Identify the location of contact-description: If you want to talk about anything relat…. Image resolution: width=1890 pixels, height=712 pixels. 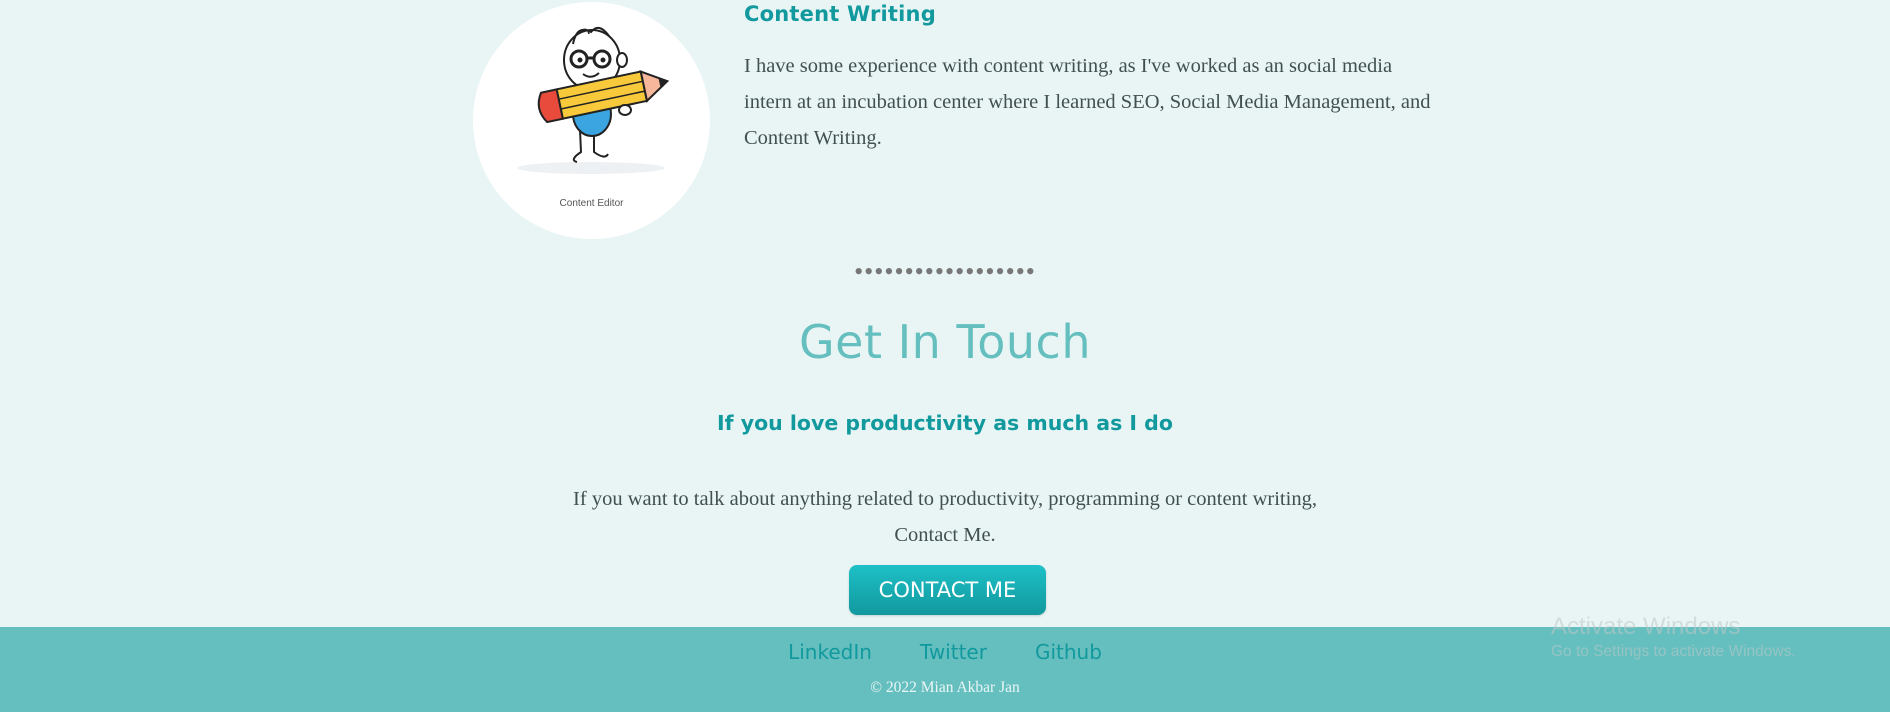
(945, 517).